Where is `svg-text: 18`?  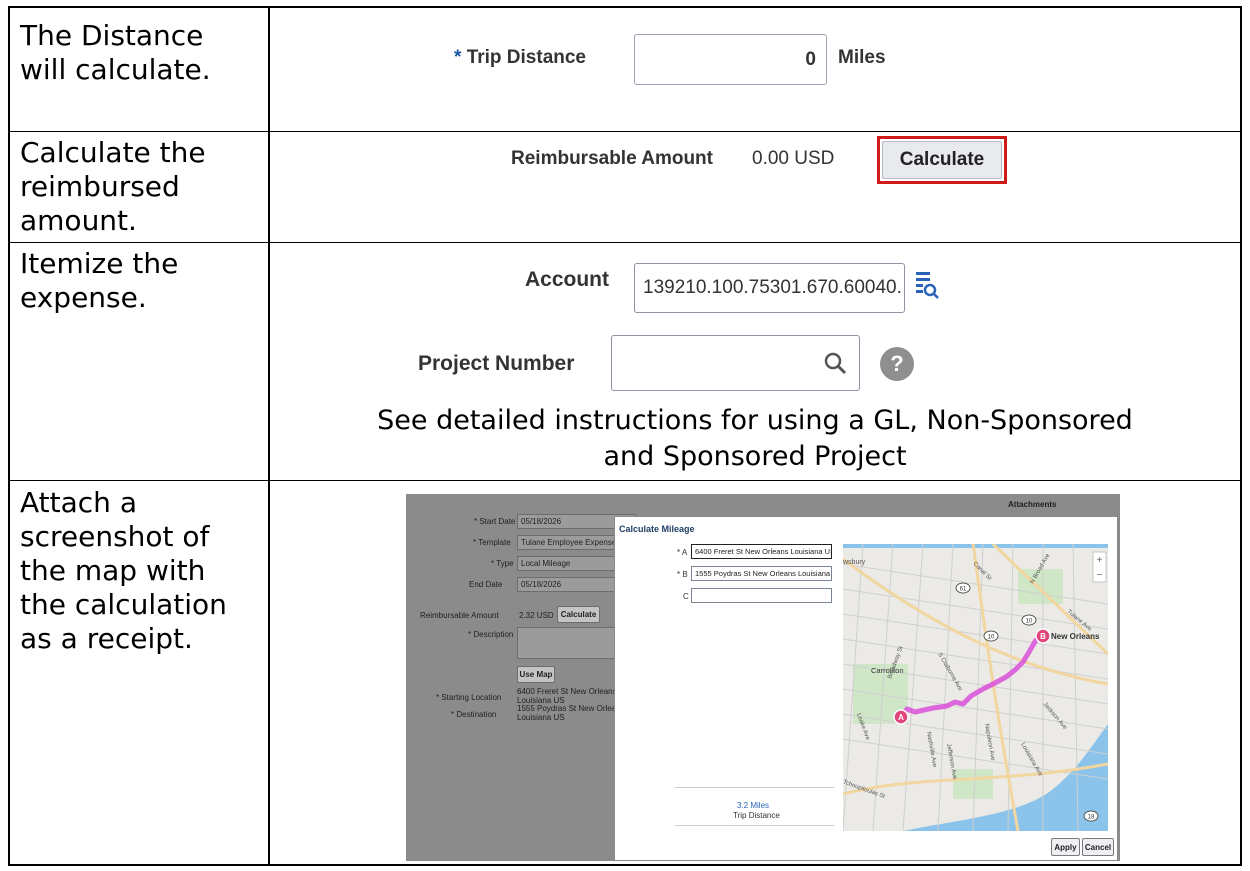 svg-text: 18 is located at coordinates (1091, 818).